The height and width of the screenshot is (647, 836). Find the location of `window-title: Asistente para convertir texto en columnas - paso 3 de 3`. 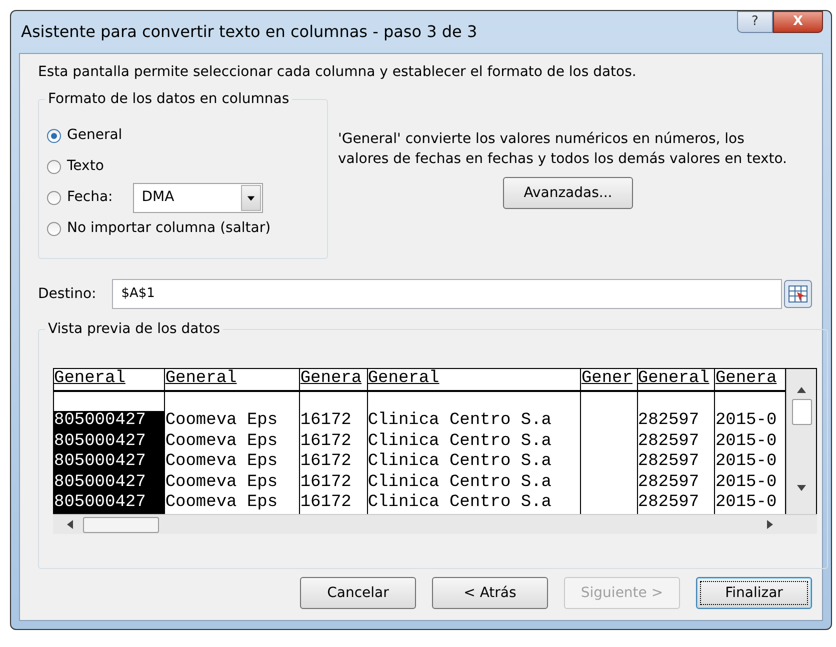

window-title: Asistente para convertir texto en columnas - paso 3 de 3 is located at coordinates (249, 32).